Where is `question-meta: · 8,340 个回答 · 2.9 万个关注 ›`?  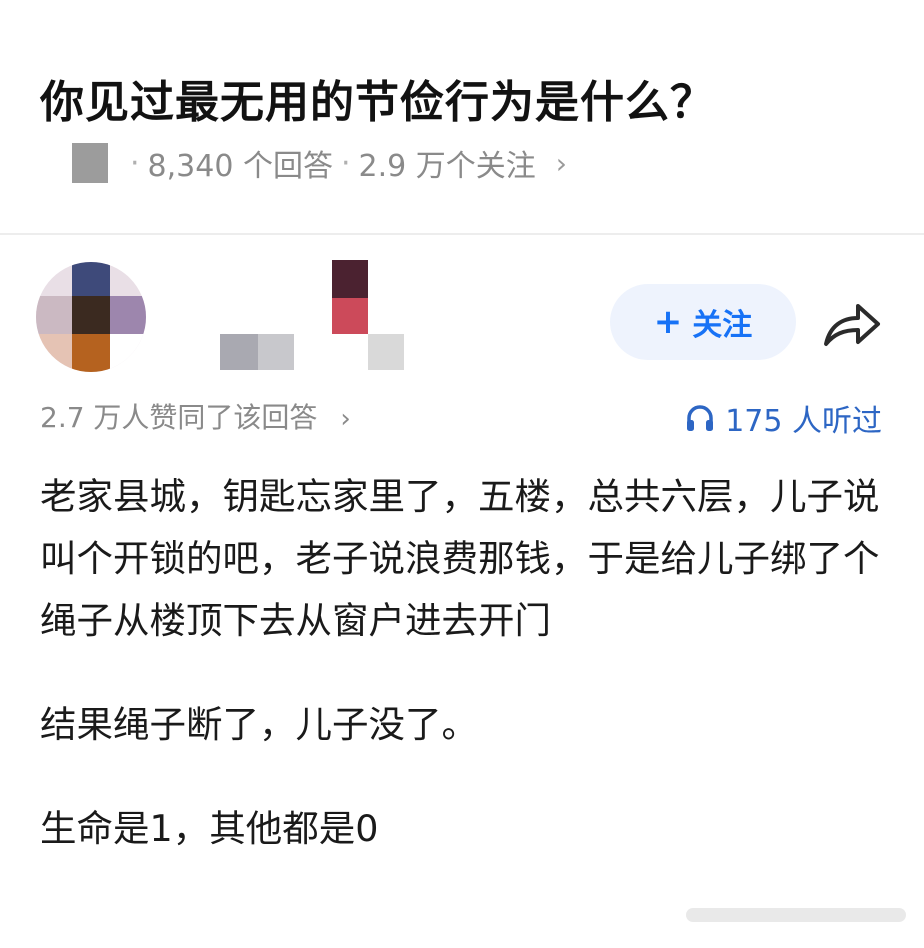
question-meta: · 8,340 个回答 · 2.9 万个关注 › is located at coordinates (319, 163).